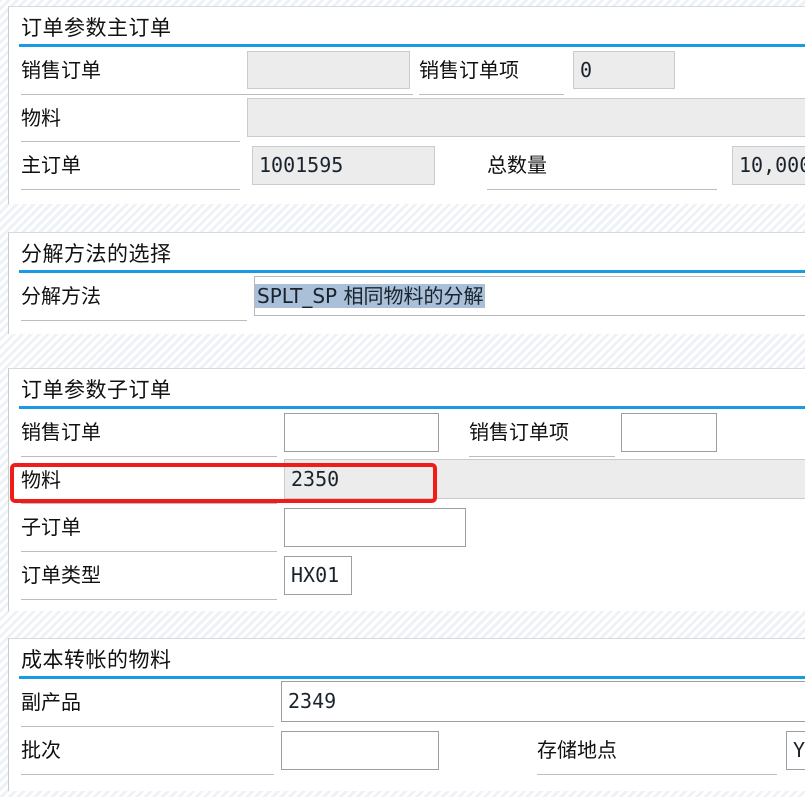 The height and width of the screenshot is (797, 805). Describe the element at coordinates (51, 527) in the screenshot. I see `label-sub-order: 子订单` at that location.